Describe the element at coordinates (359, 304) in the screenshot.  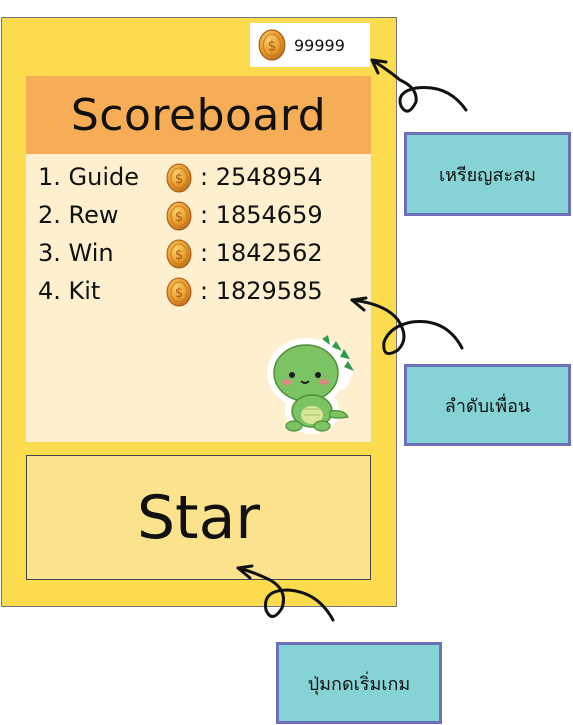
I see `arrowhead-icon` at that location.